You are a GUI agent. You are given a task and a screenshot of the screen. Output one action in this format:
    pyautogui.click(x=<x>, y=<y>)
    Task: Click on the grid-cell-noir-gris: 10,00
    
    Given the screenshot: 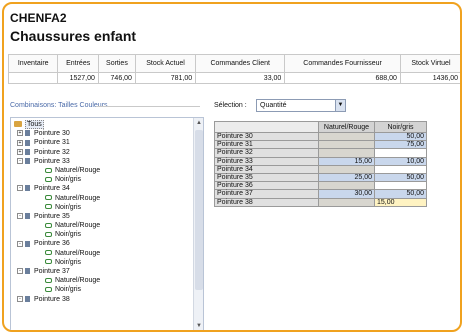 What is the action you would take?
    pyautogui.click(x=400, y=161)
    